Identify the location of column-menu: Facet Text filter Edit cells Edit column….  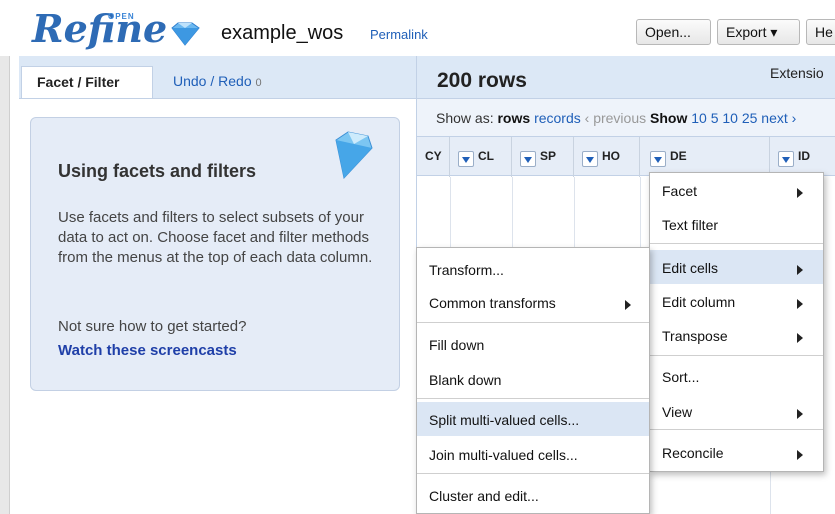
(736, 322).